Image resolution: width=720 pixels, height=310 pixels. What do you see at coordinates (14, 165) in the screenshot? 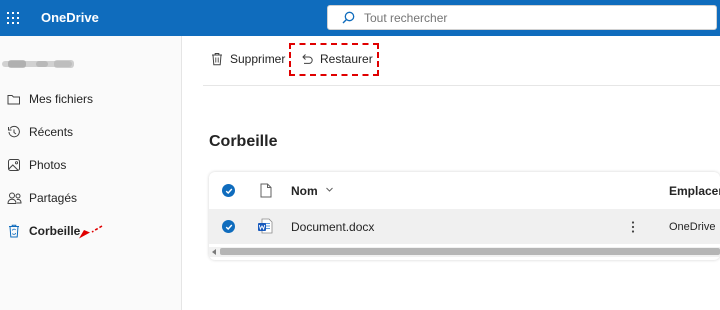
I see `photo-icon` at bounding box center [14, 165].